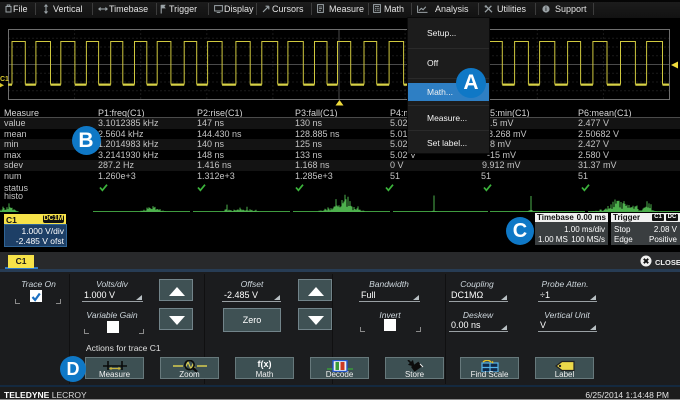 The width and height of the screenshot is (680, 400). I want to click on svg-text: C1, so click(4, 79).